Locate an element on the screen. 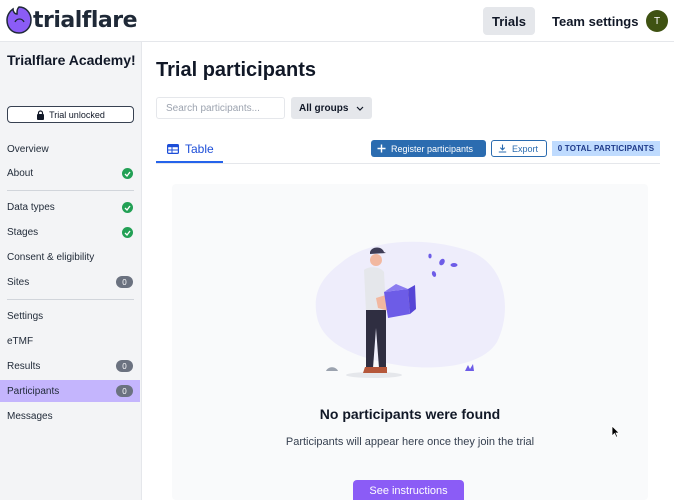  nav-team-settings: Team settings is located at coordinates (595, 21).